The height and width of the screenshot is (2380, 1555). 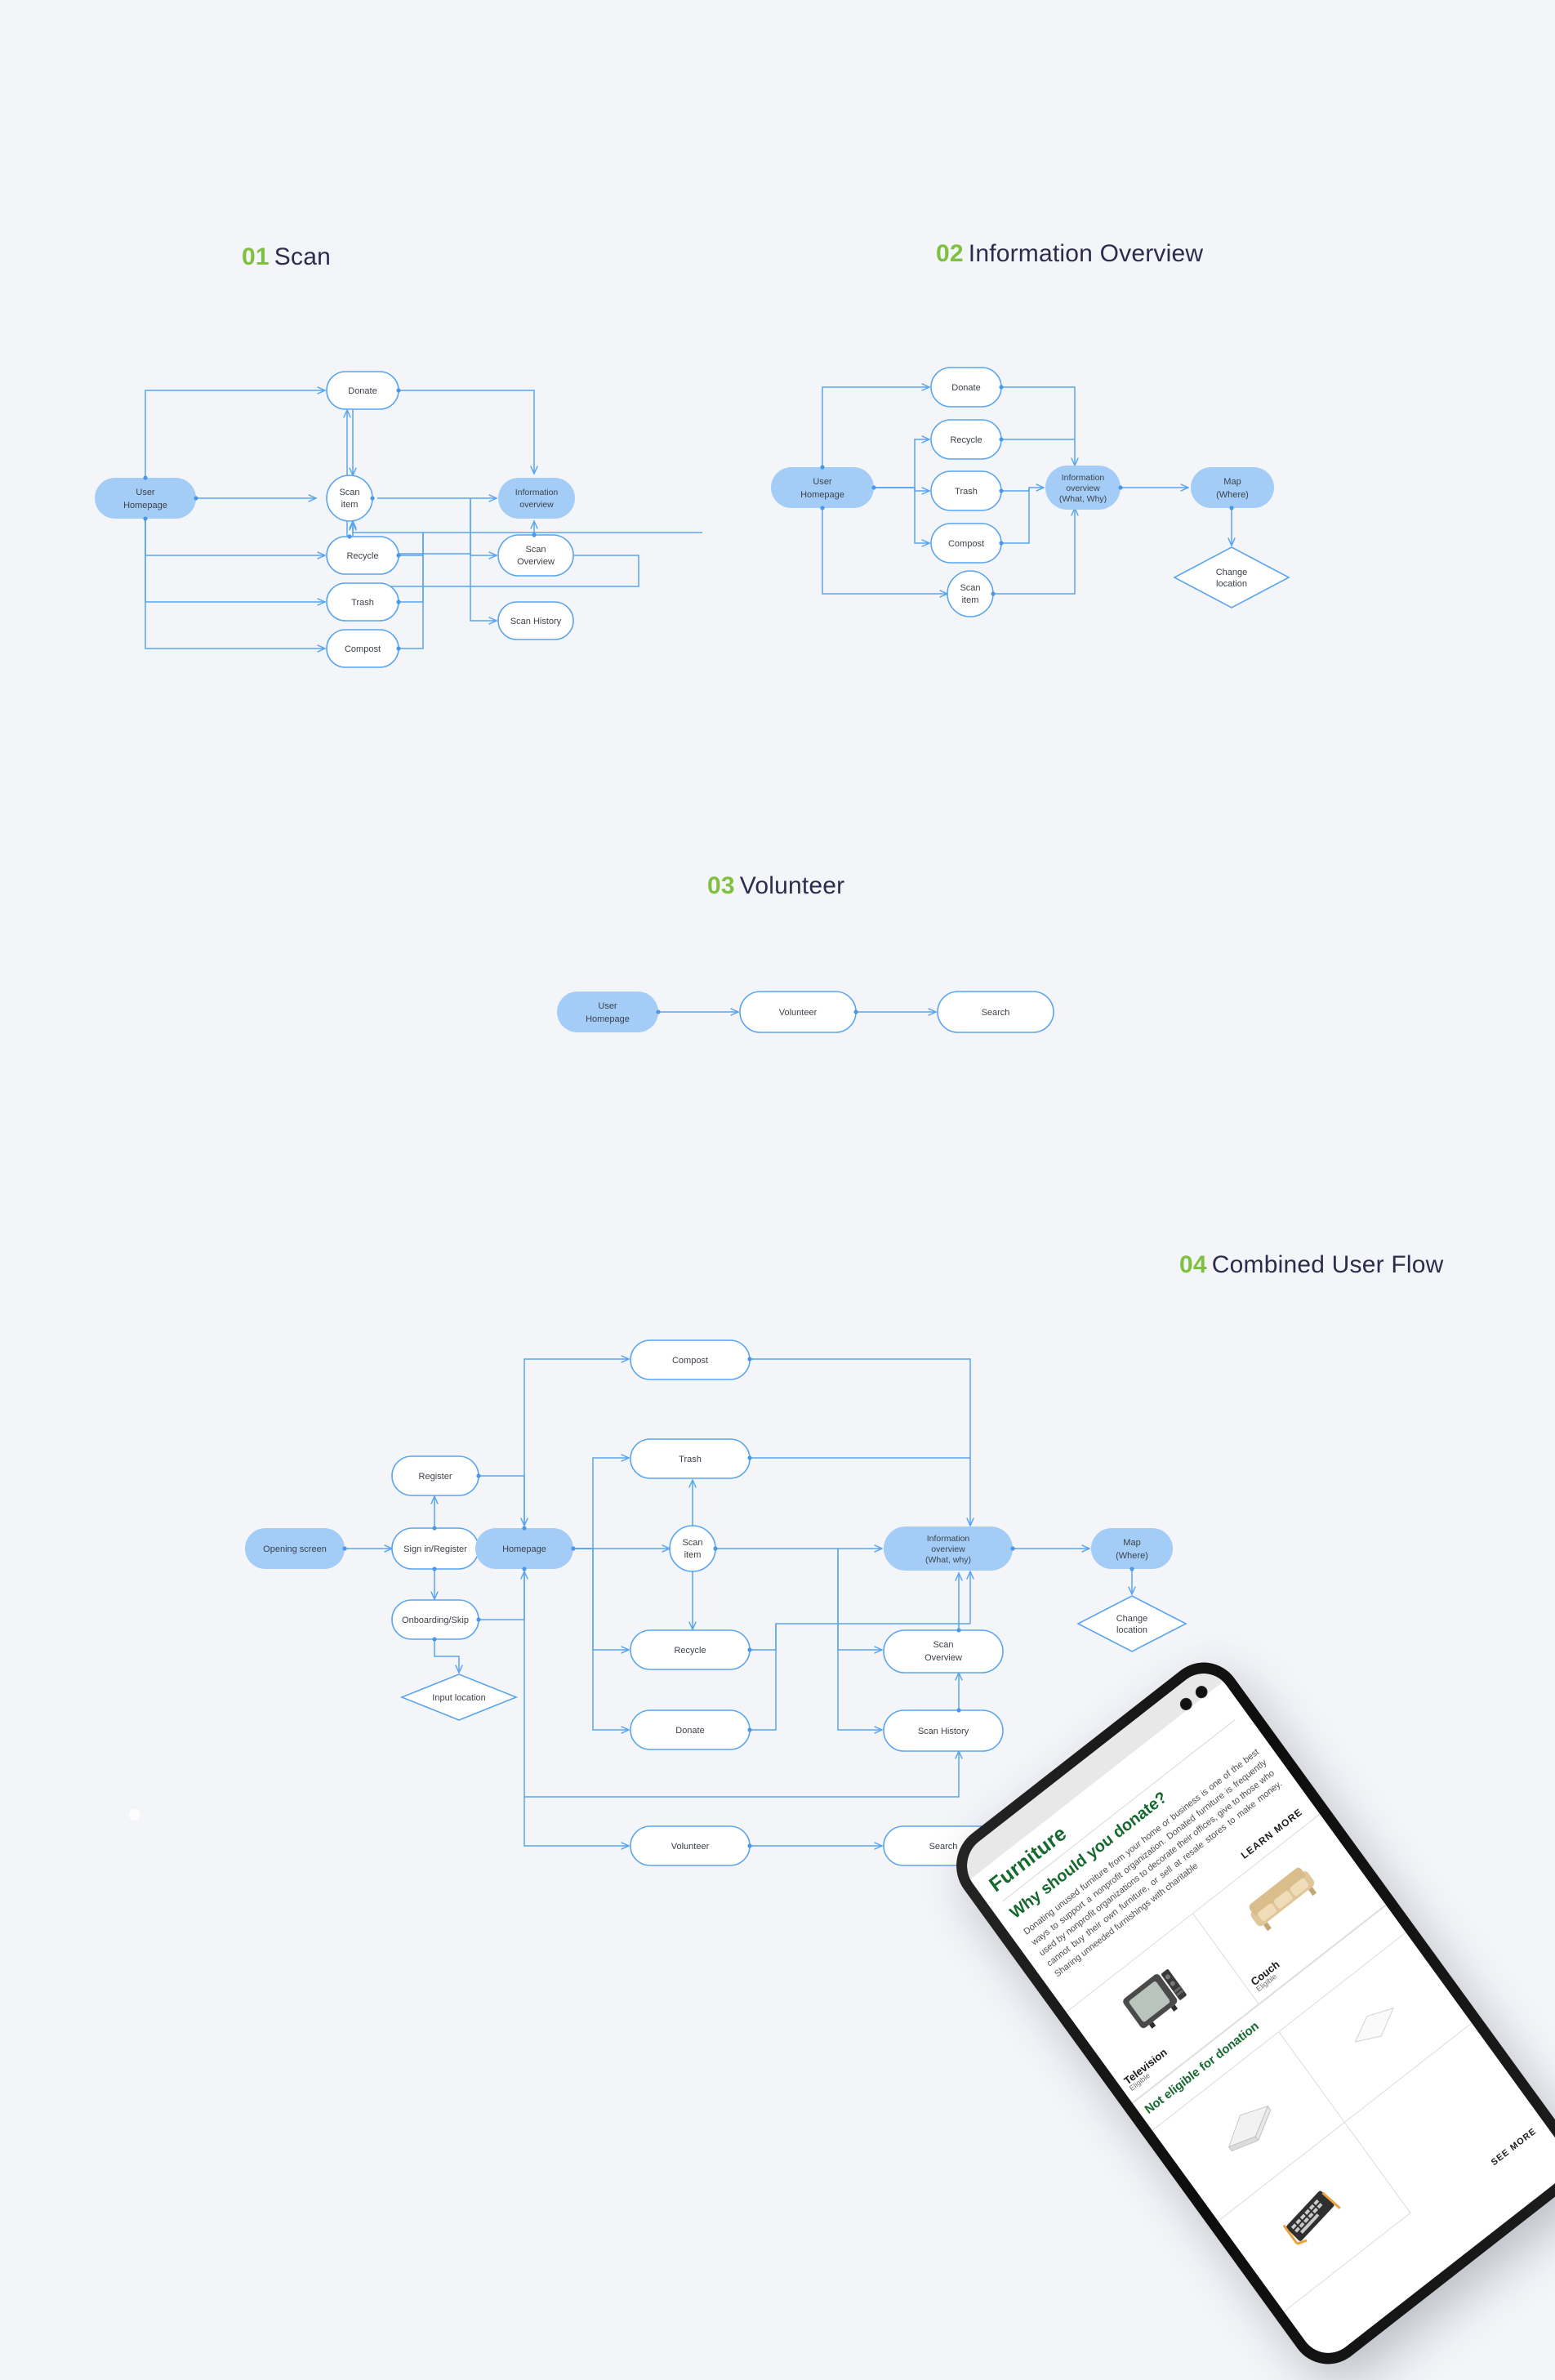 I want to click on section-title-02: Information Overview, so click(x=1086, y=254).